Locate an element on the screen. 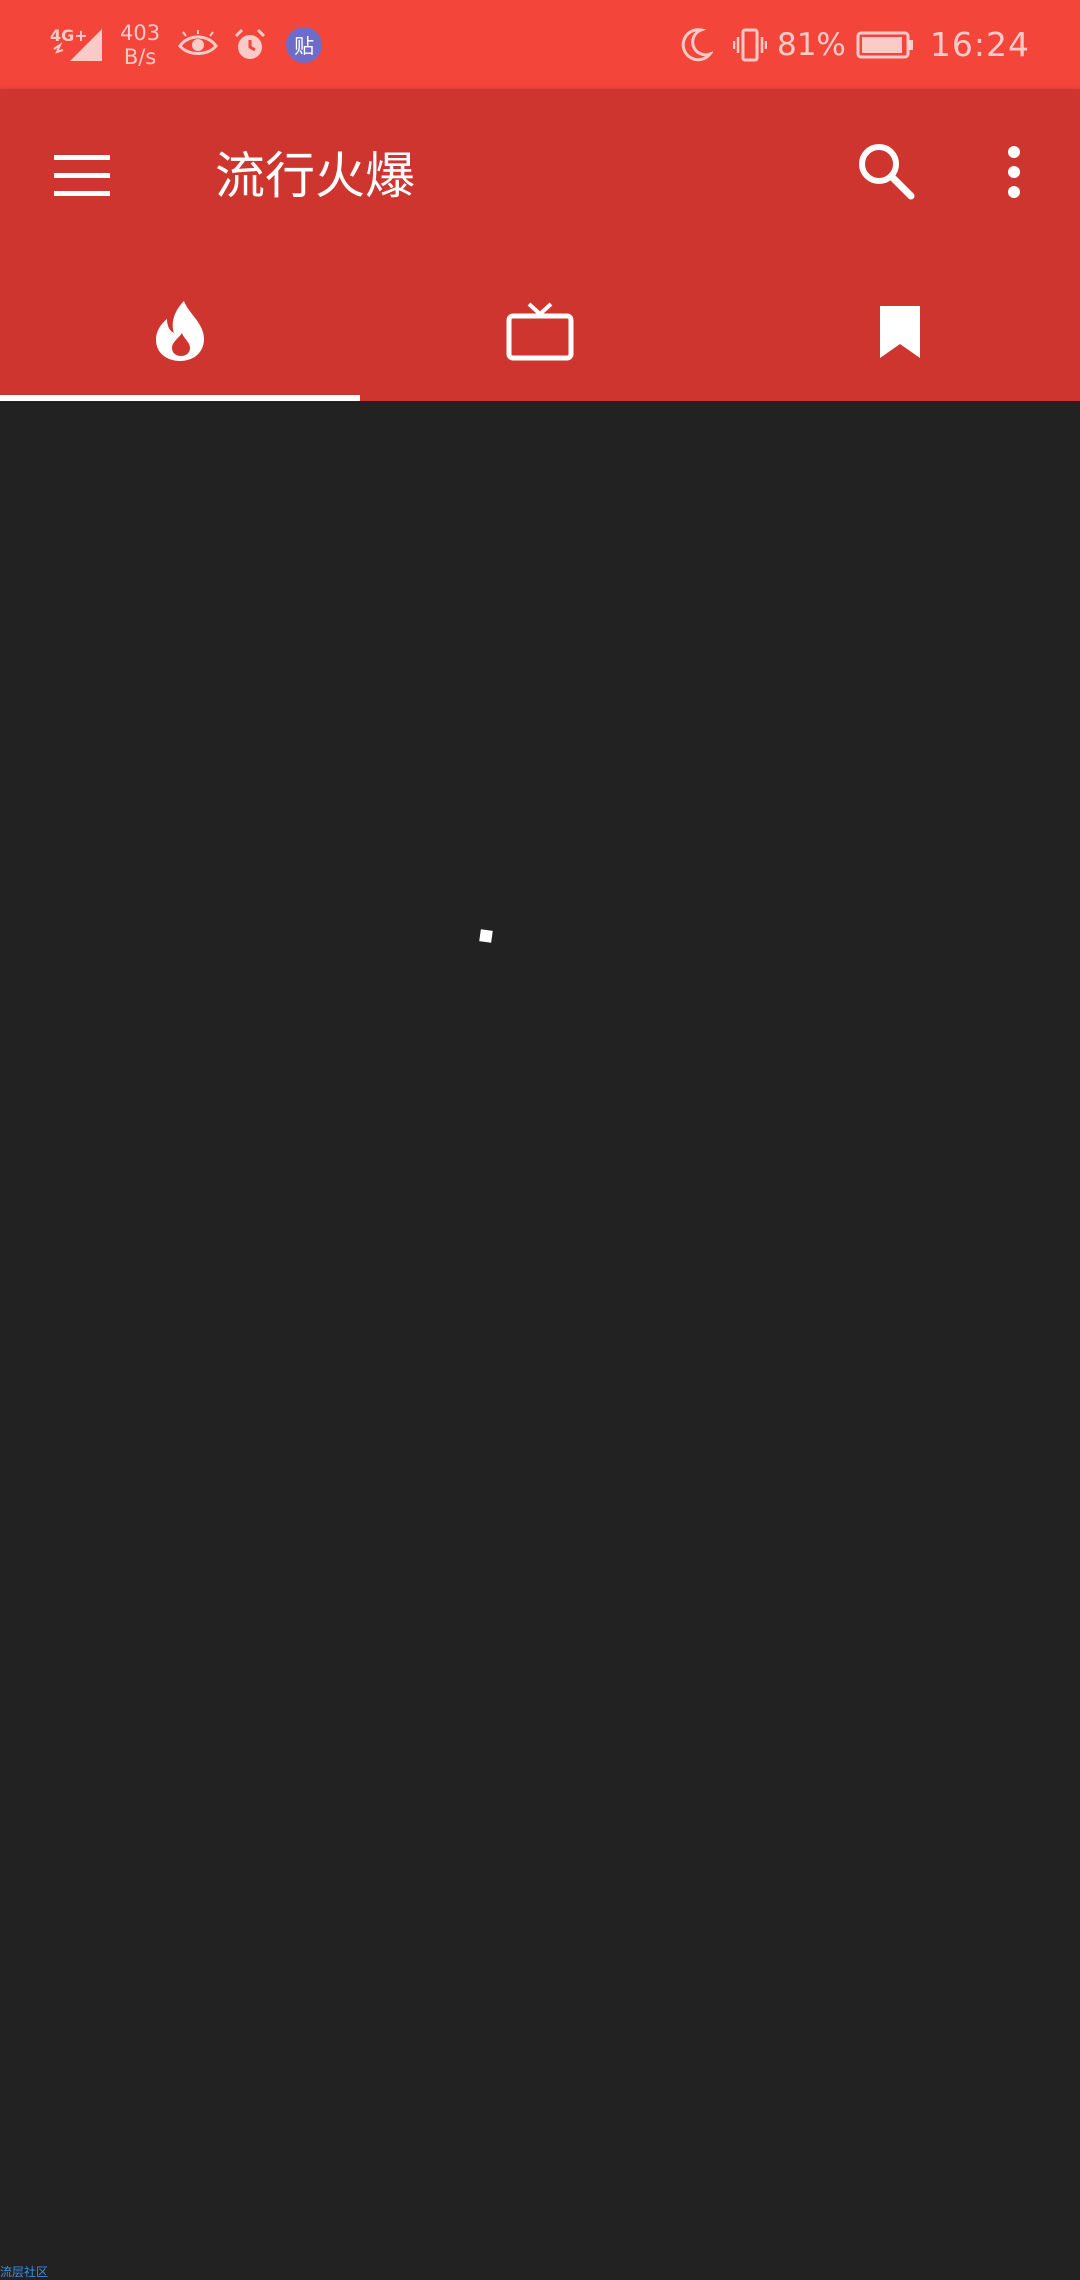  status-bar: 4G+ 403 B/s 贴 81% 16:24 is located at coordinates (540, 44).